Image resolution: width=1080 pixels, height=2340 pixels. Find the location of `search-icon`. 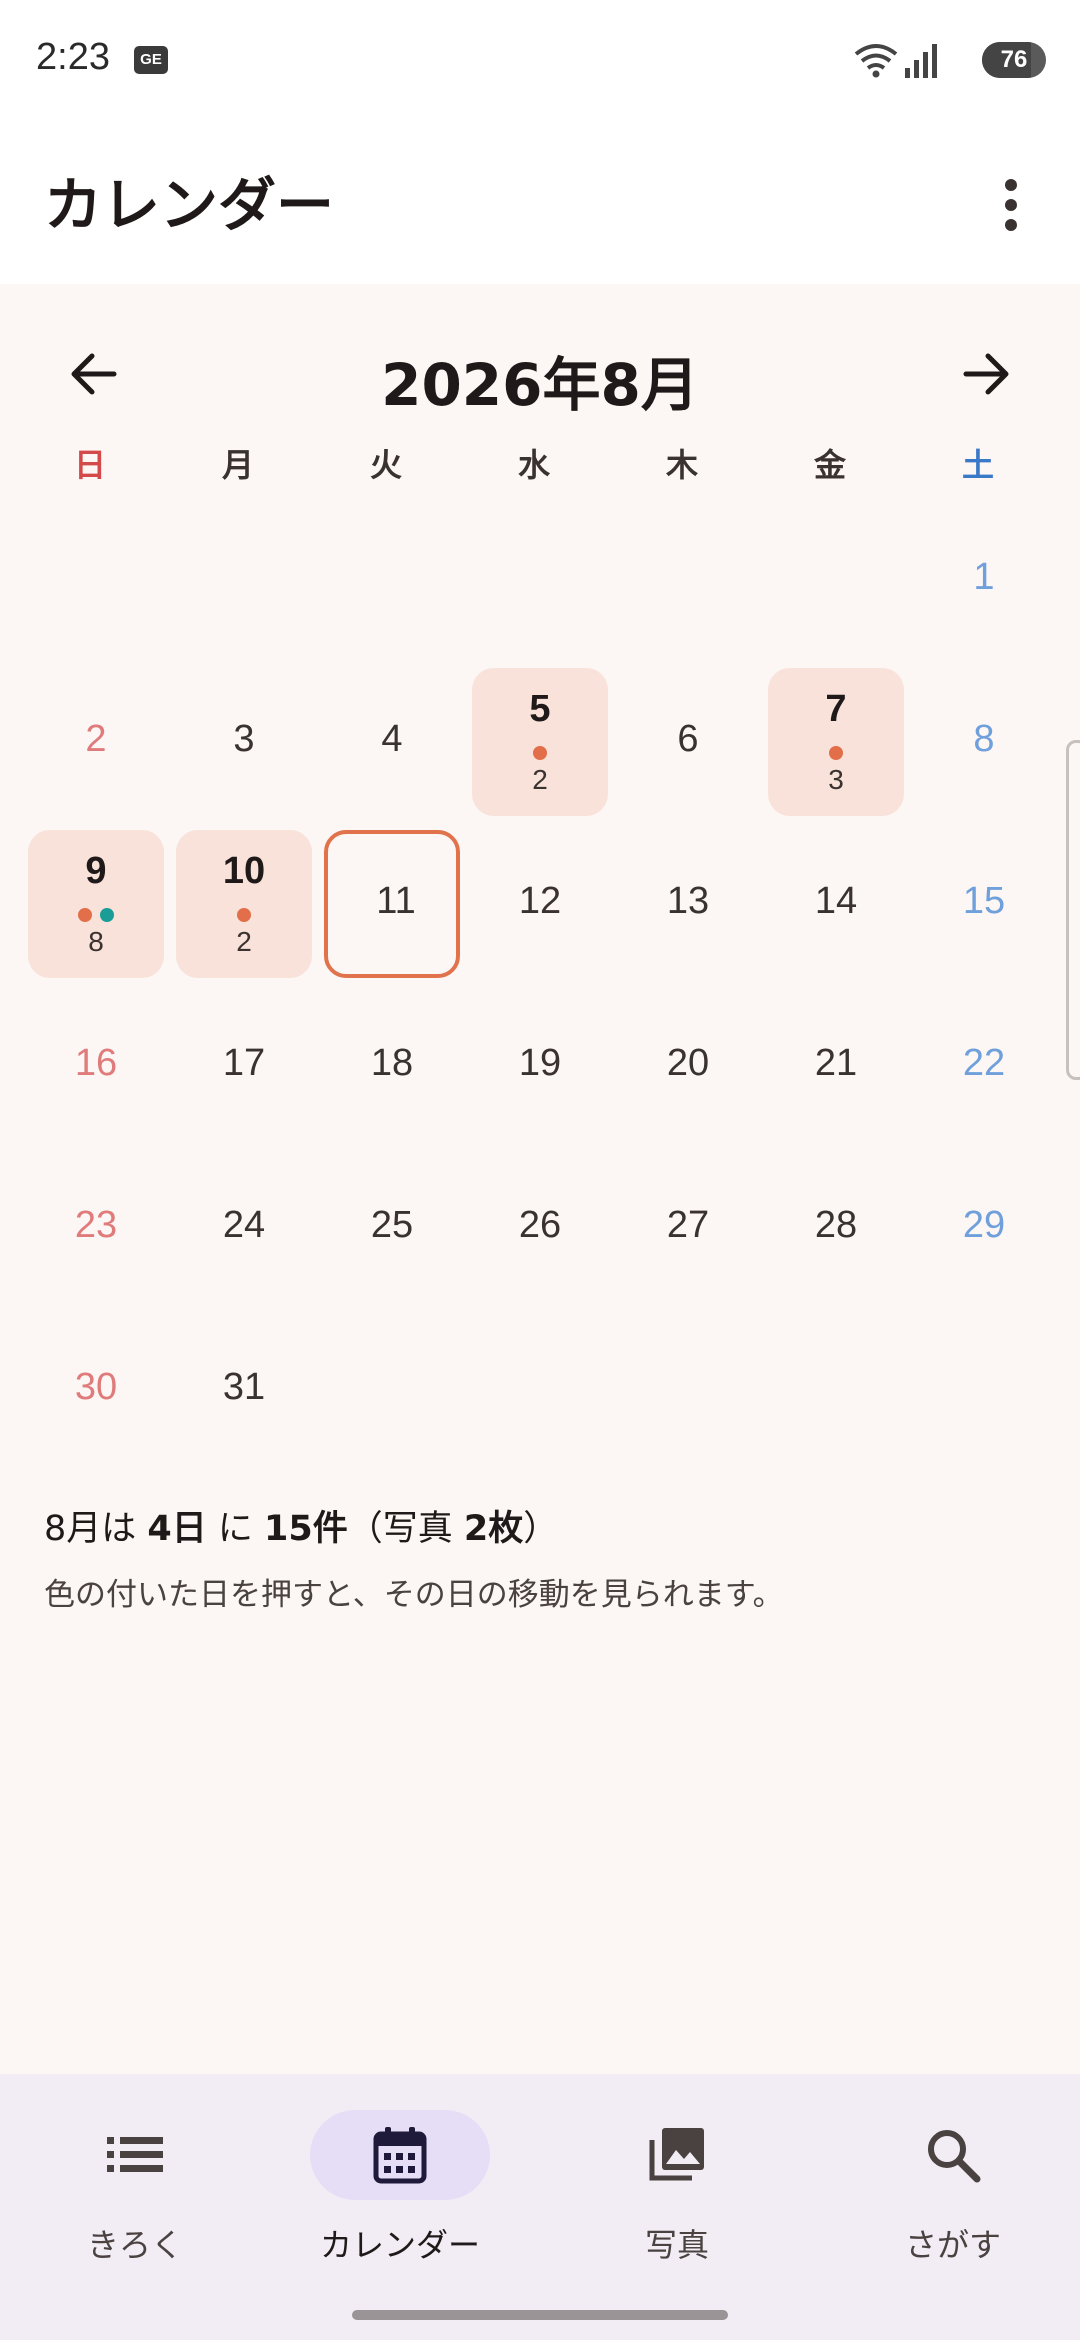

search-icon is located at coordinates (954, 2156).